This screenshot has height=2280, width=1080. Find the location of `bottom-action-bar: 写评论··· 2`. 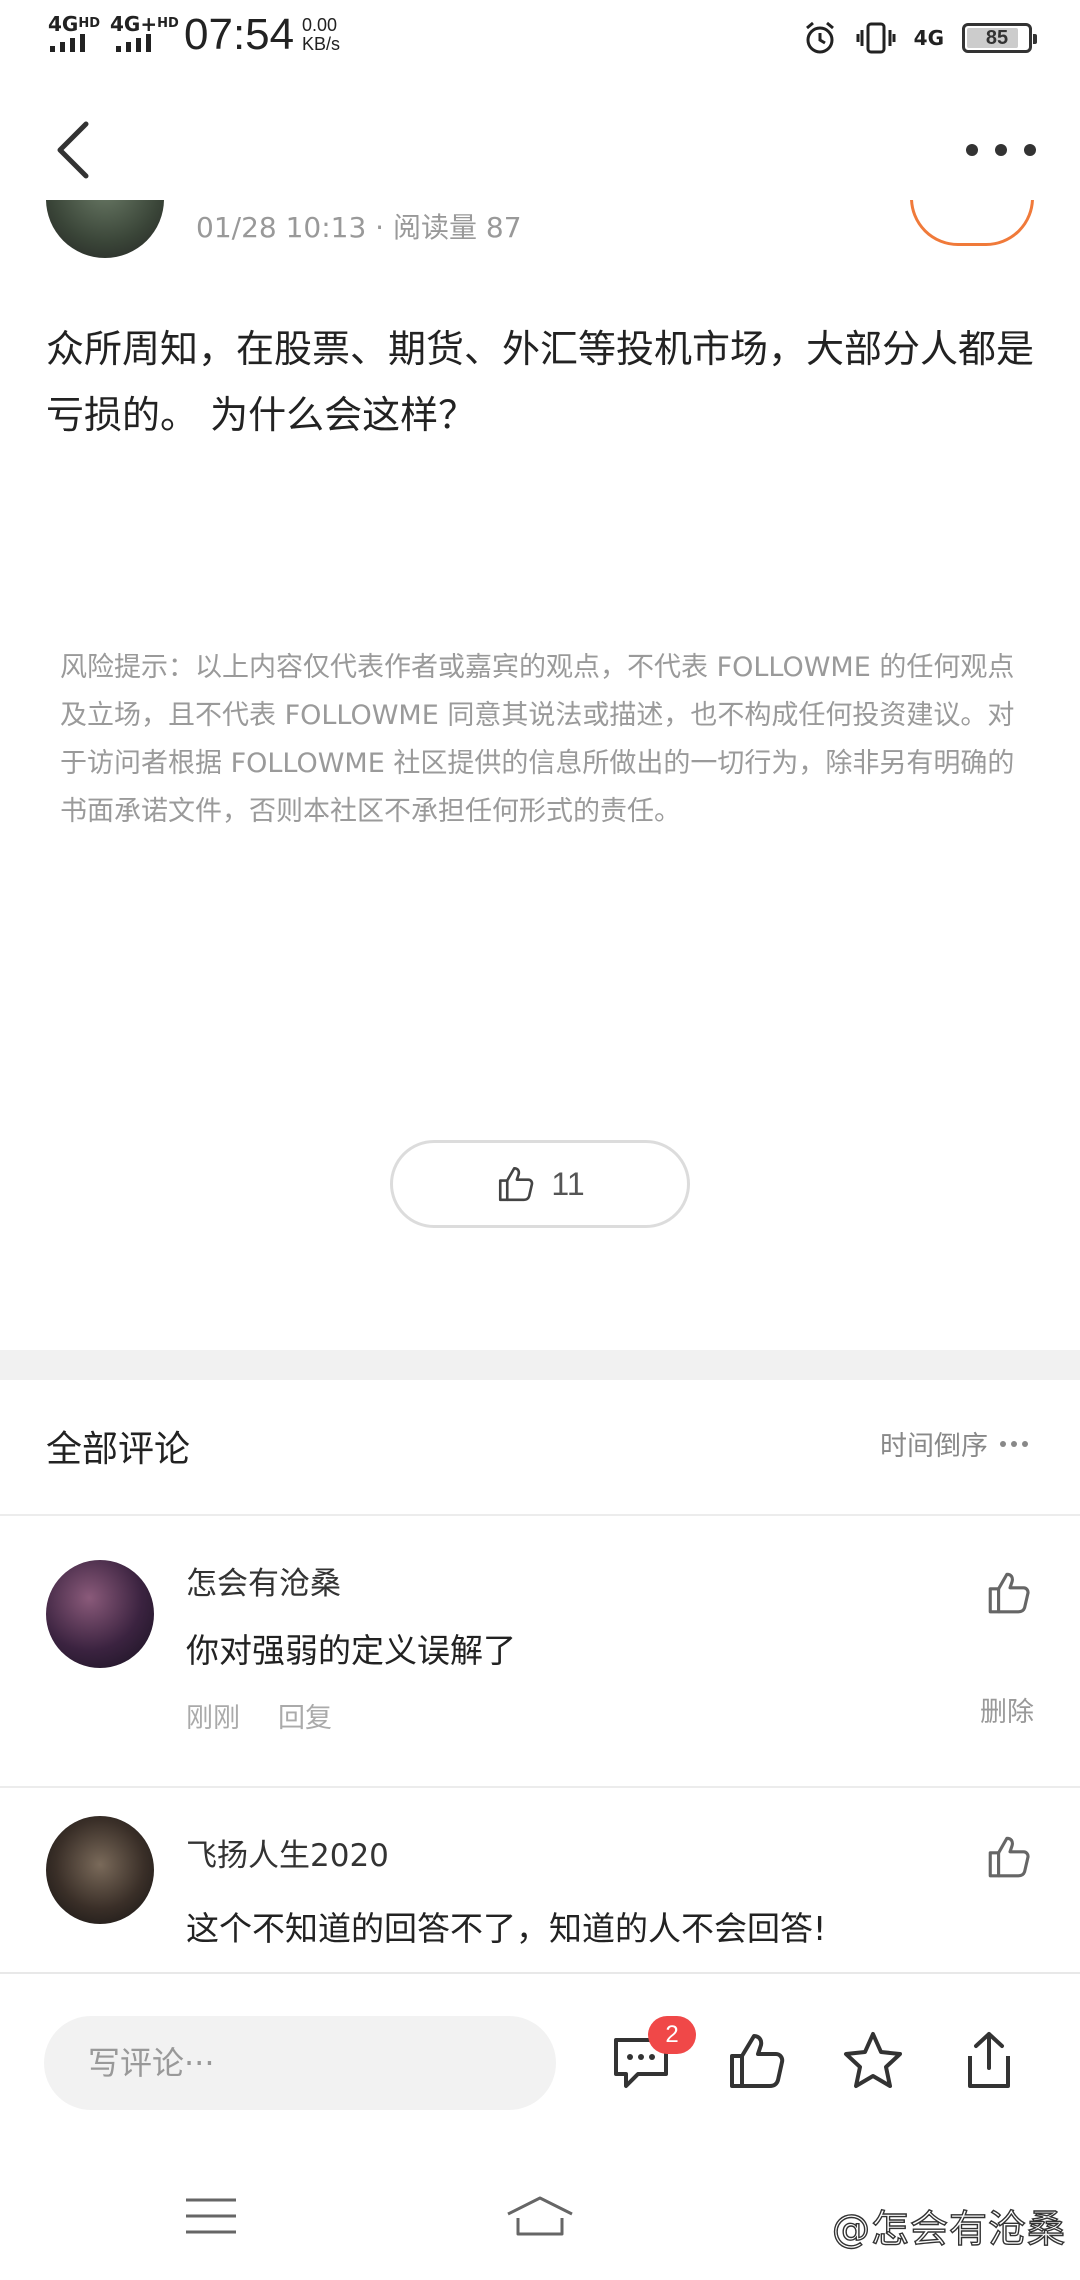

bottom-action-bar: 写评论··· 2 is located at coordinates (540, 2062).